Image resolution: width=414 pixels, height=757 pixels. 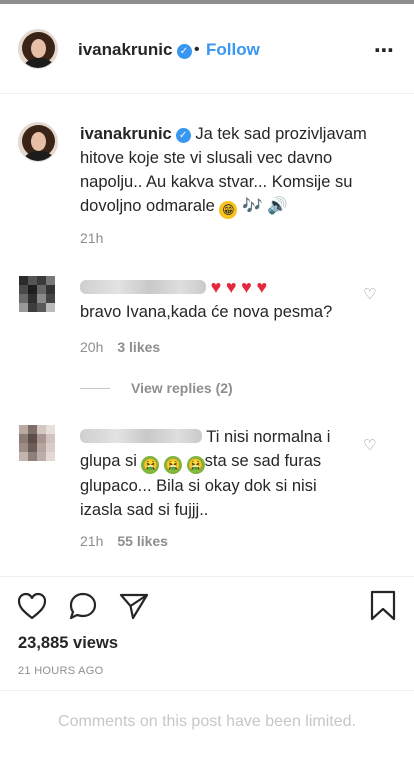 What do you see at coordinates (61, 671) in the screenshot?
I see `posted-timestamp: 21 HOURS AGO` at bounding box center [61, 671].